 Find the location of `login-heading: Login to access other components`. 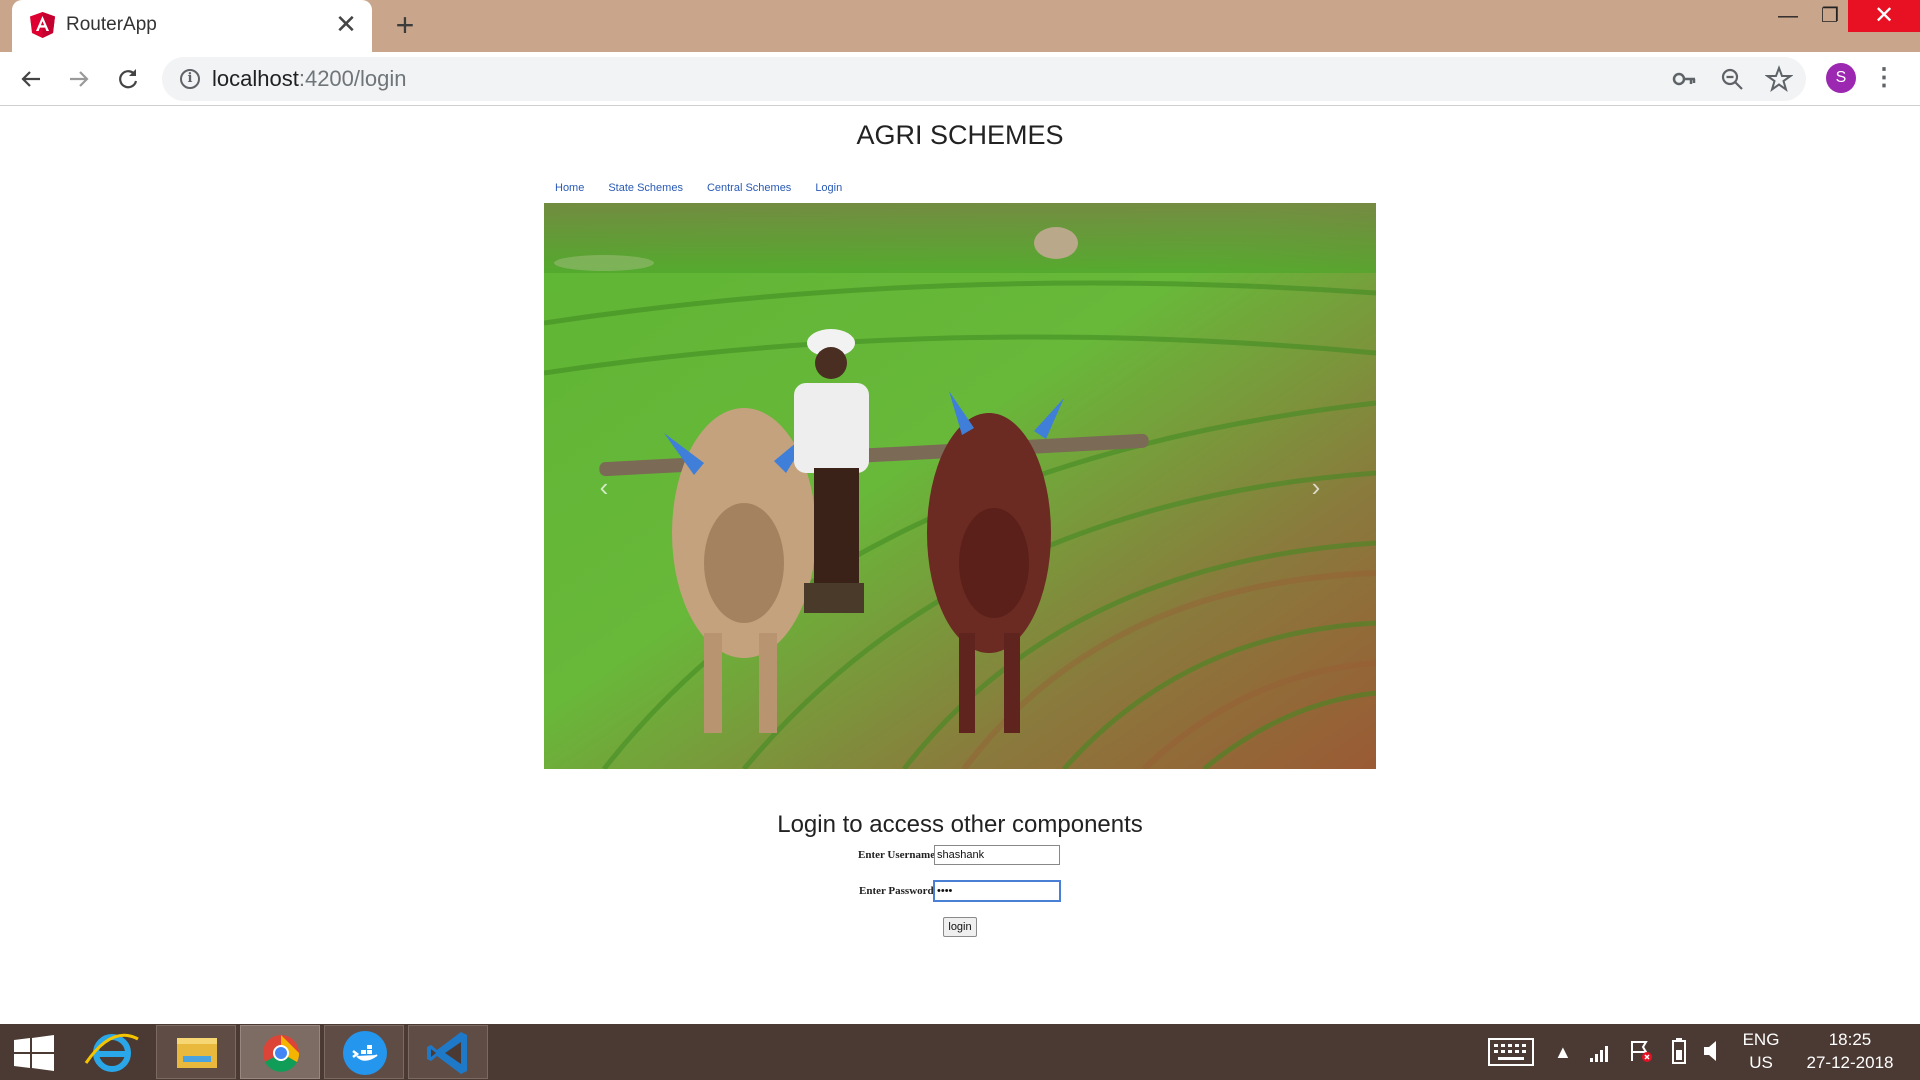

login-heading: Login to access other components is located at coordinates (960, 824).